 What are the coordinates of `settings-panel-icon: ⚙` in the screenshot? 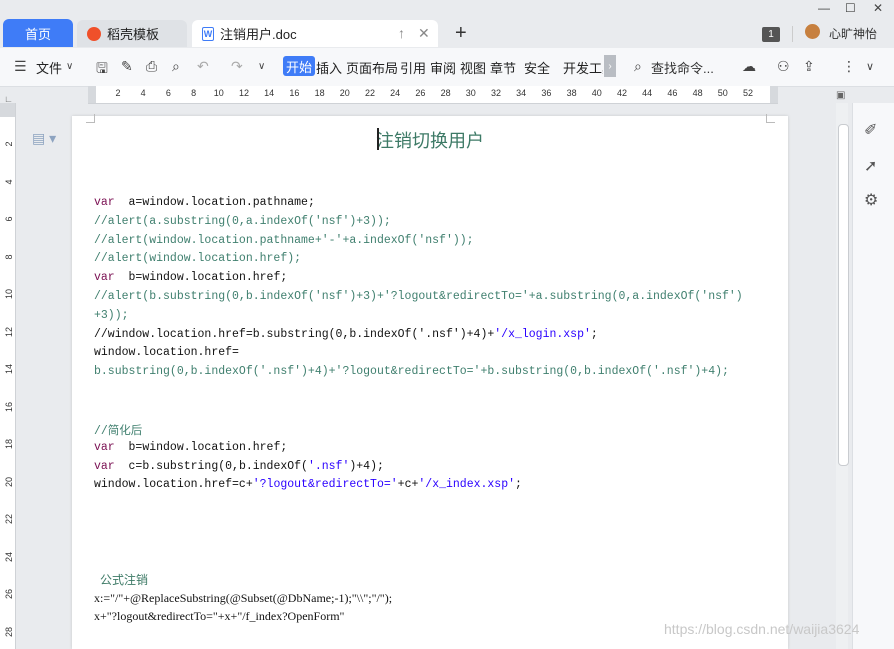 It's located at (871, 200).